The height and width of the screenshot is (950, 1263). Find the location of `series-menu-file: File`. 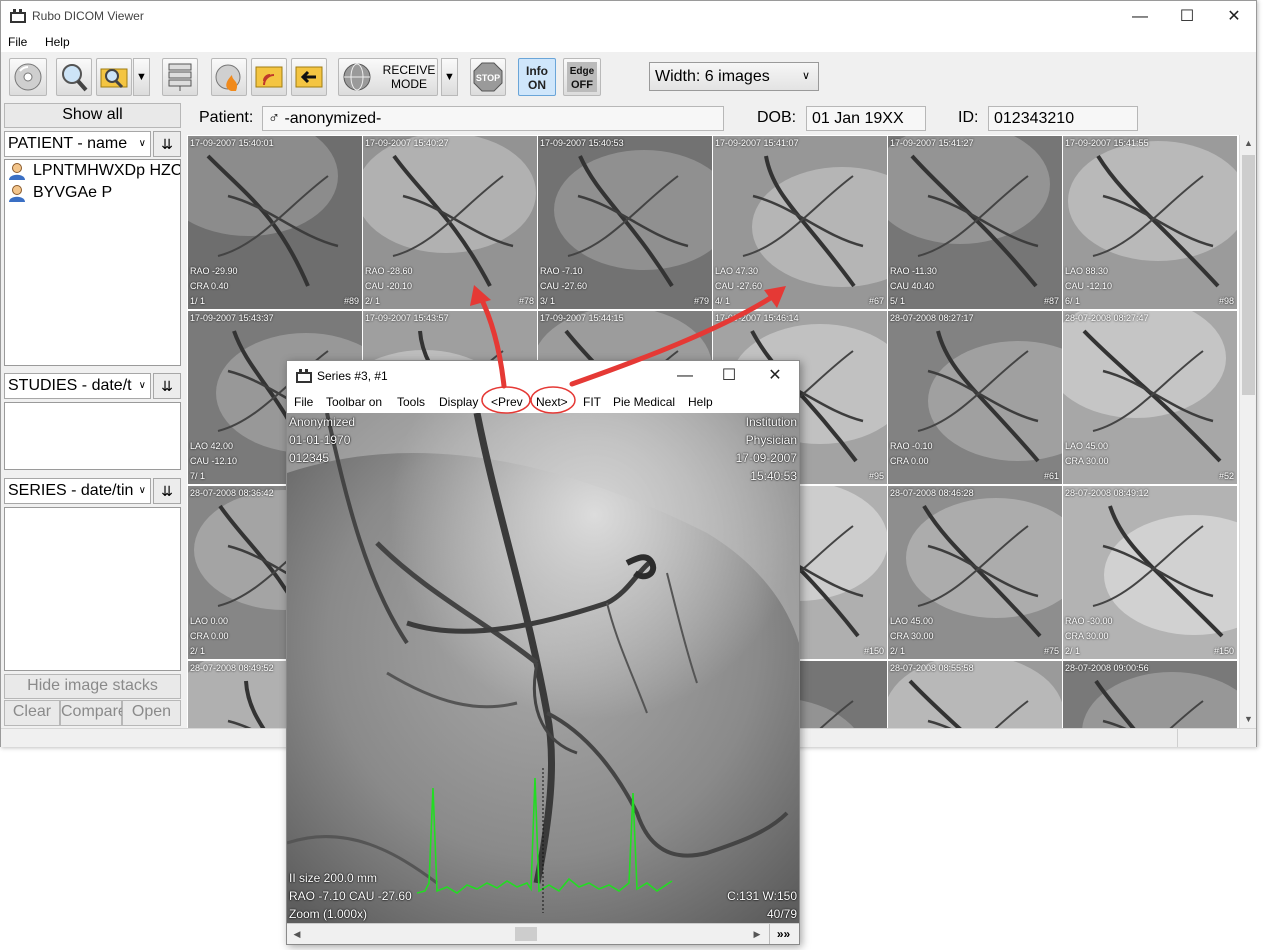

series-menu-file: File is located at coordinates (303, 402).